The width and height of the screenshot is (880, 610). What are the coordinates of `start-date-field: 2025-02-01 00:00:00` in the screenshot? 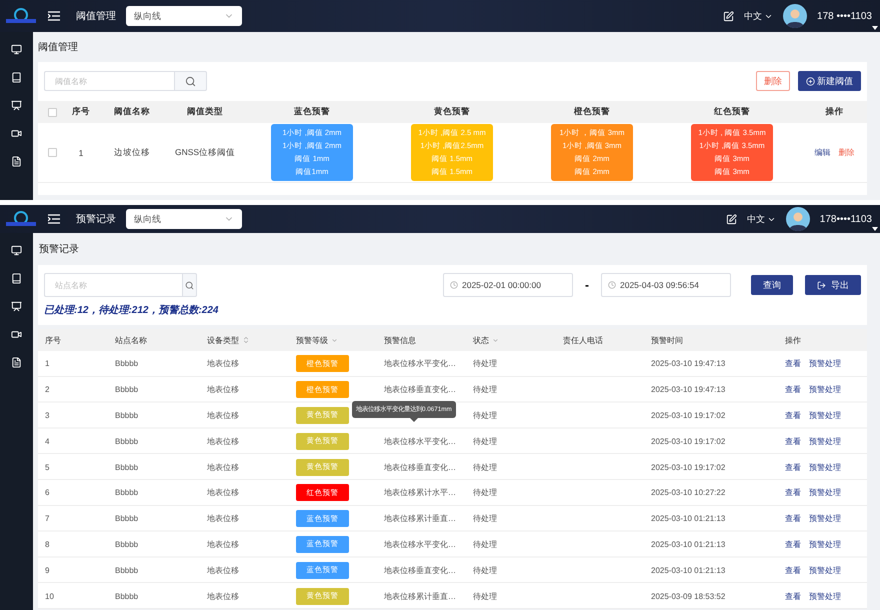 It's located at (508, 285).